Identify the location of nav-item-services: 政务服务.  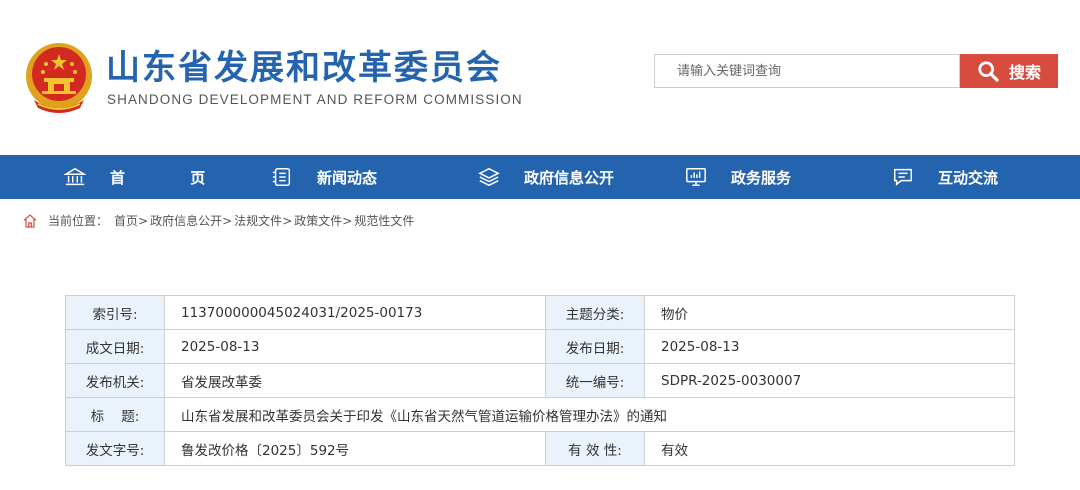
(738, 177).